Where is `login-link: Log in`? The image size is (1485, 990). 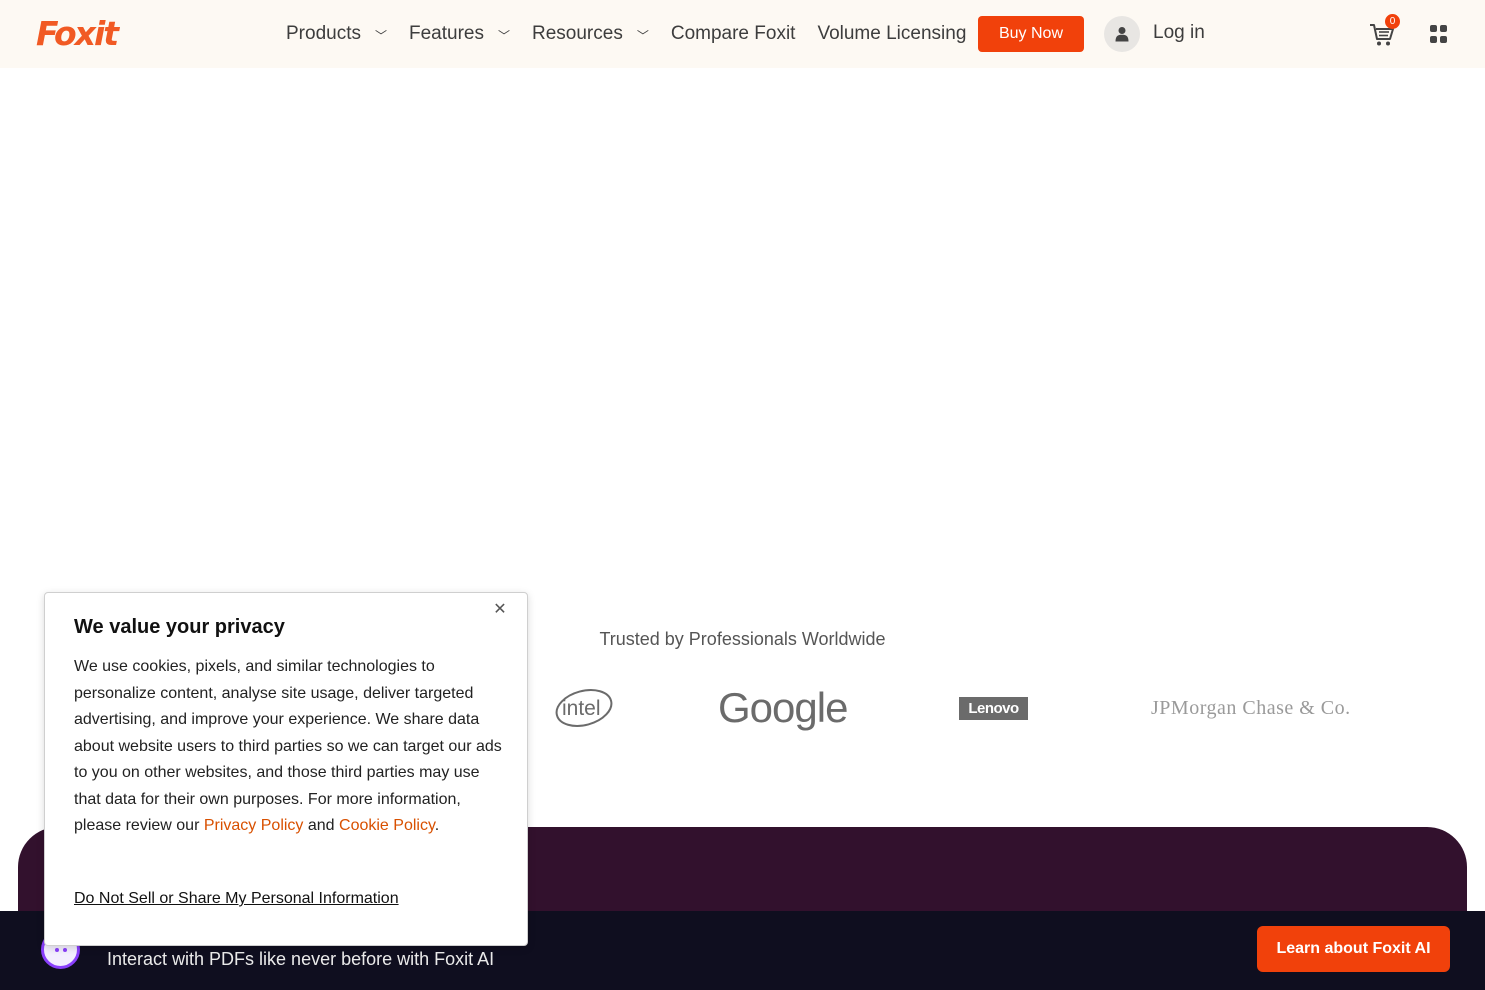
login-link: Log in is located at coordinates (1179, 33).